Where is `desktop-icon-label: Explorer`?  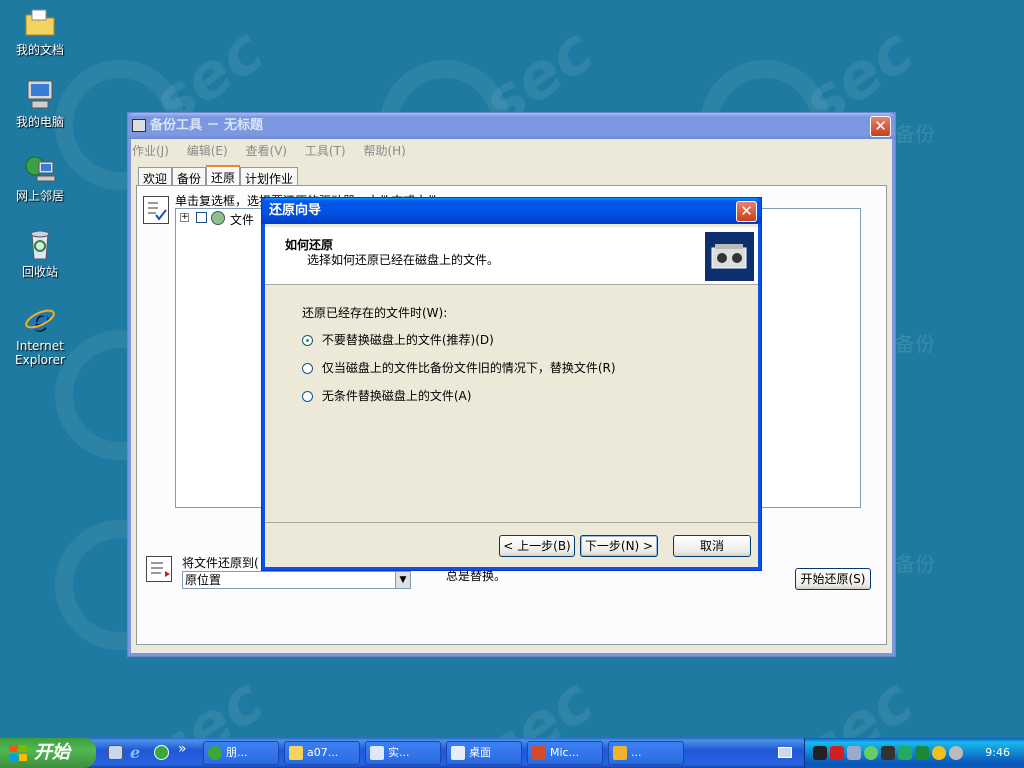 desktop-icon-label: Explorer is located at coordinates (40, 360).